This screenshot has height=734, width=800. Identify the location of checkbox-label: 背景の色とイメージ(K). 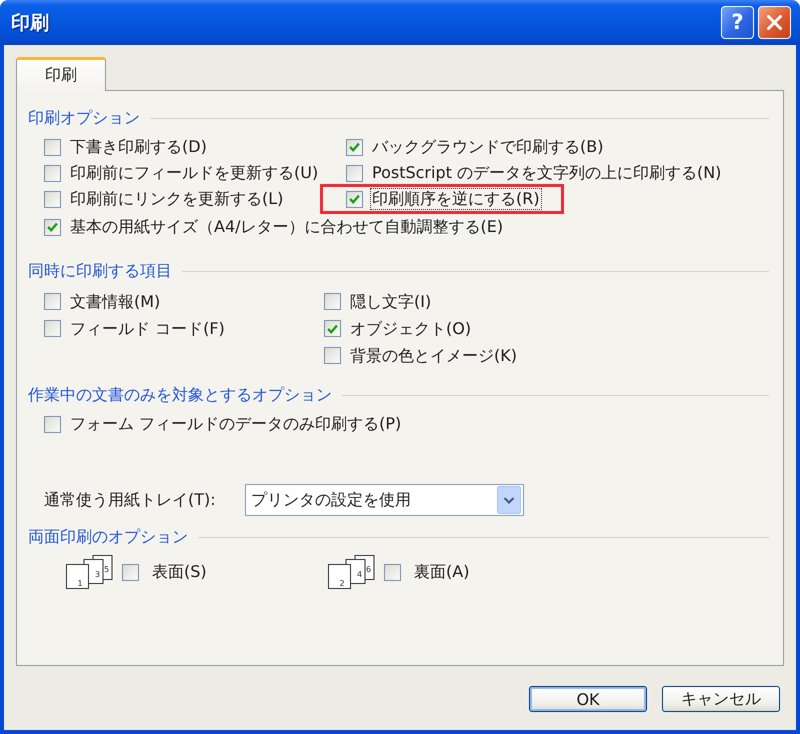
(433, 355).